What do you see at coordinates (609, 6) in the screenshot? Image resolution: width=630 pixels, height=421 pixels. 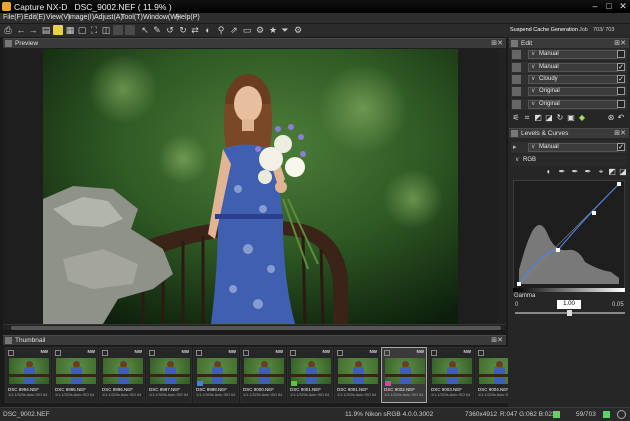 I see `maximize-icon: □` at bounding box center [609, 6].